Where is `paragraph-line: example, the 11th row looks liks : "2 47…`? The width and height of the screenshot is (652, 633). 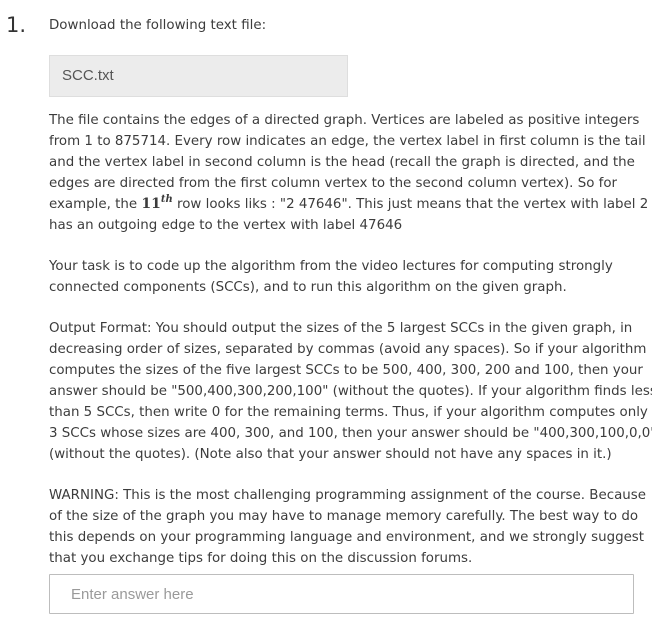
paragraph-line: example, the 11th row looks liks : "2 47… is located at coordinates (348, 204).